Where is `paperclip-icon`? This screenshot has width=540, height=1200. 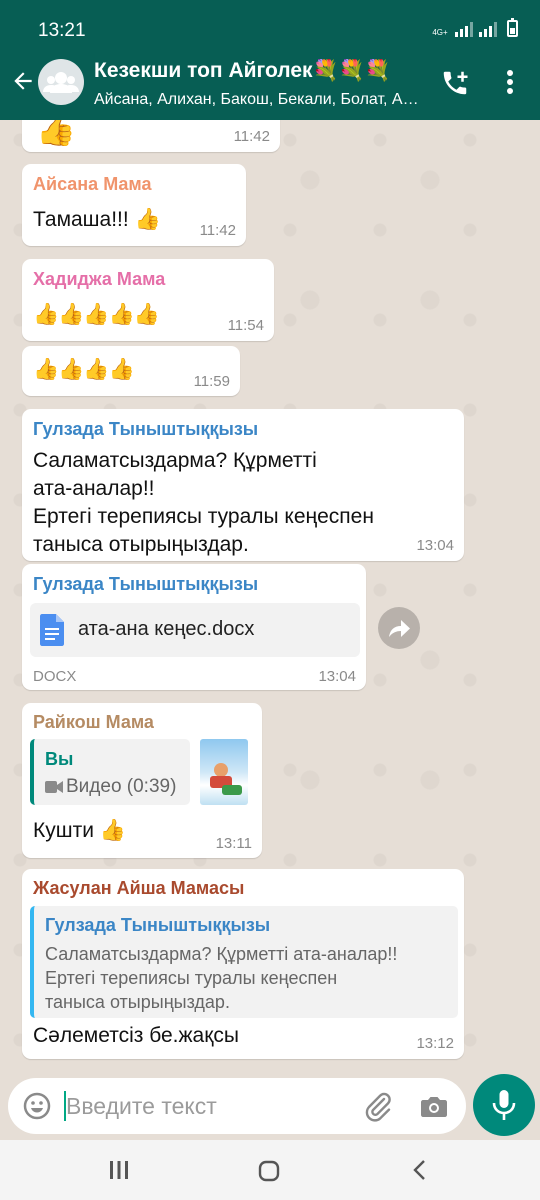
paperclip-icon is located at coordinates (378, 1106).